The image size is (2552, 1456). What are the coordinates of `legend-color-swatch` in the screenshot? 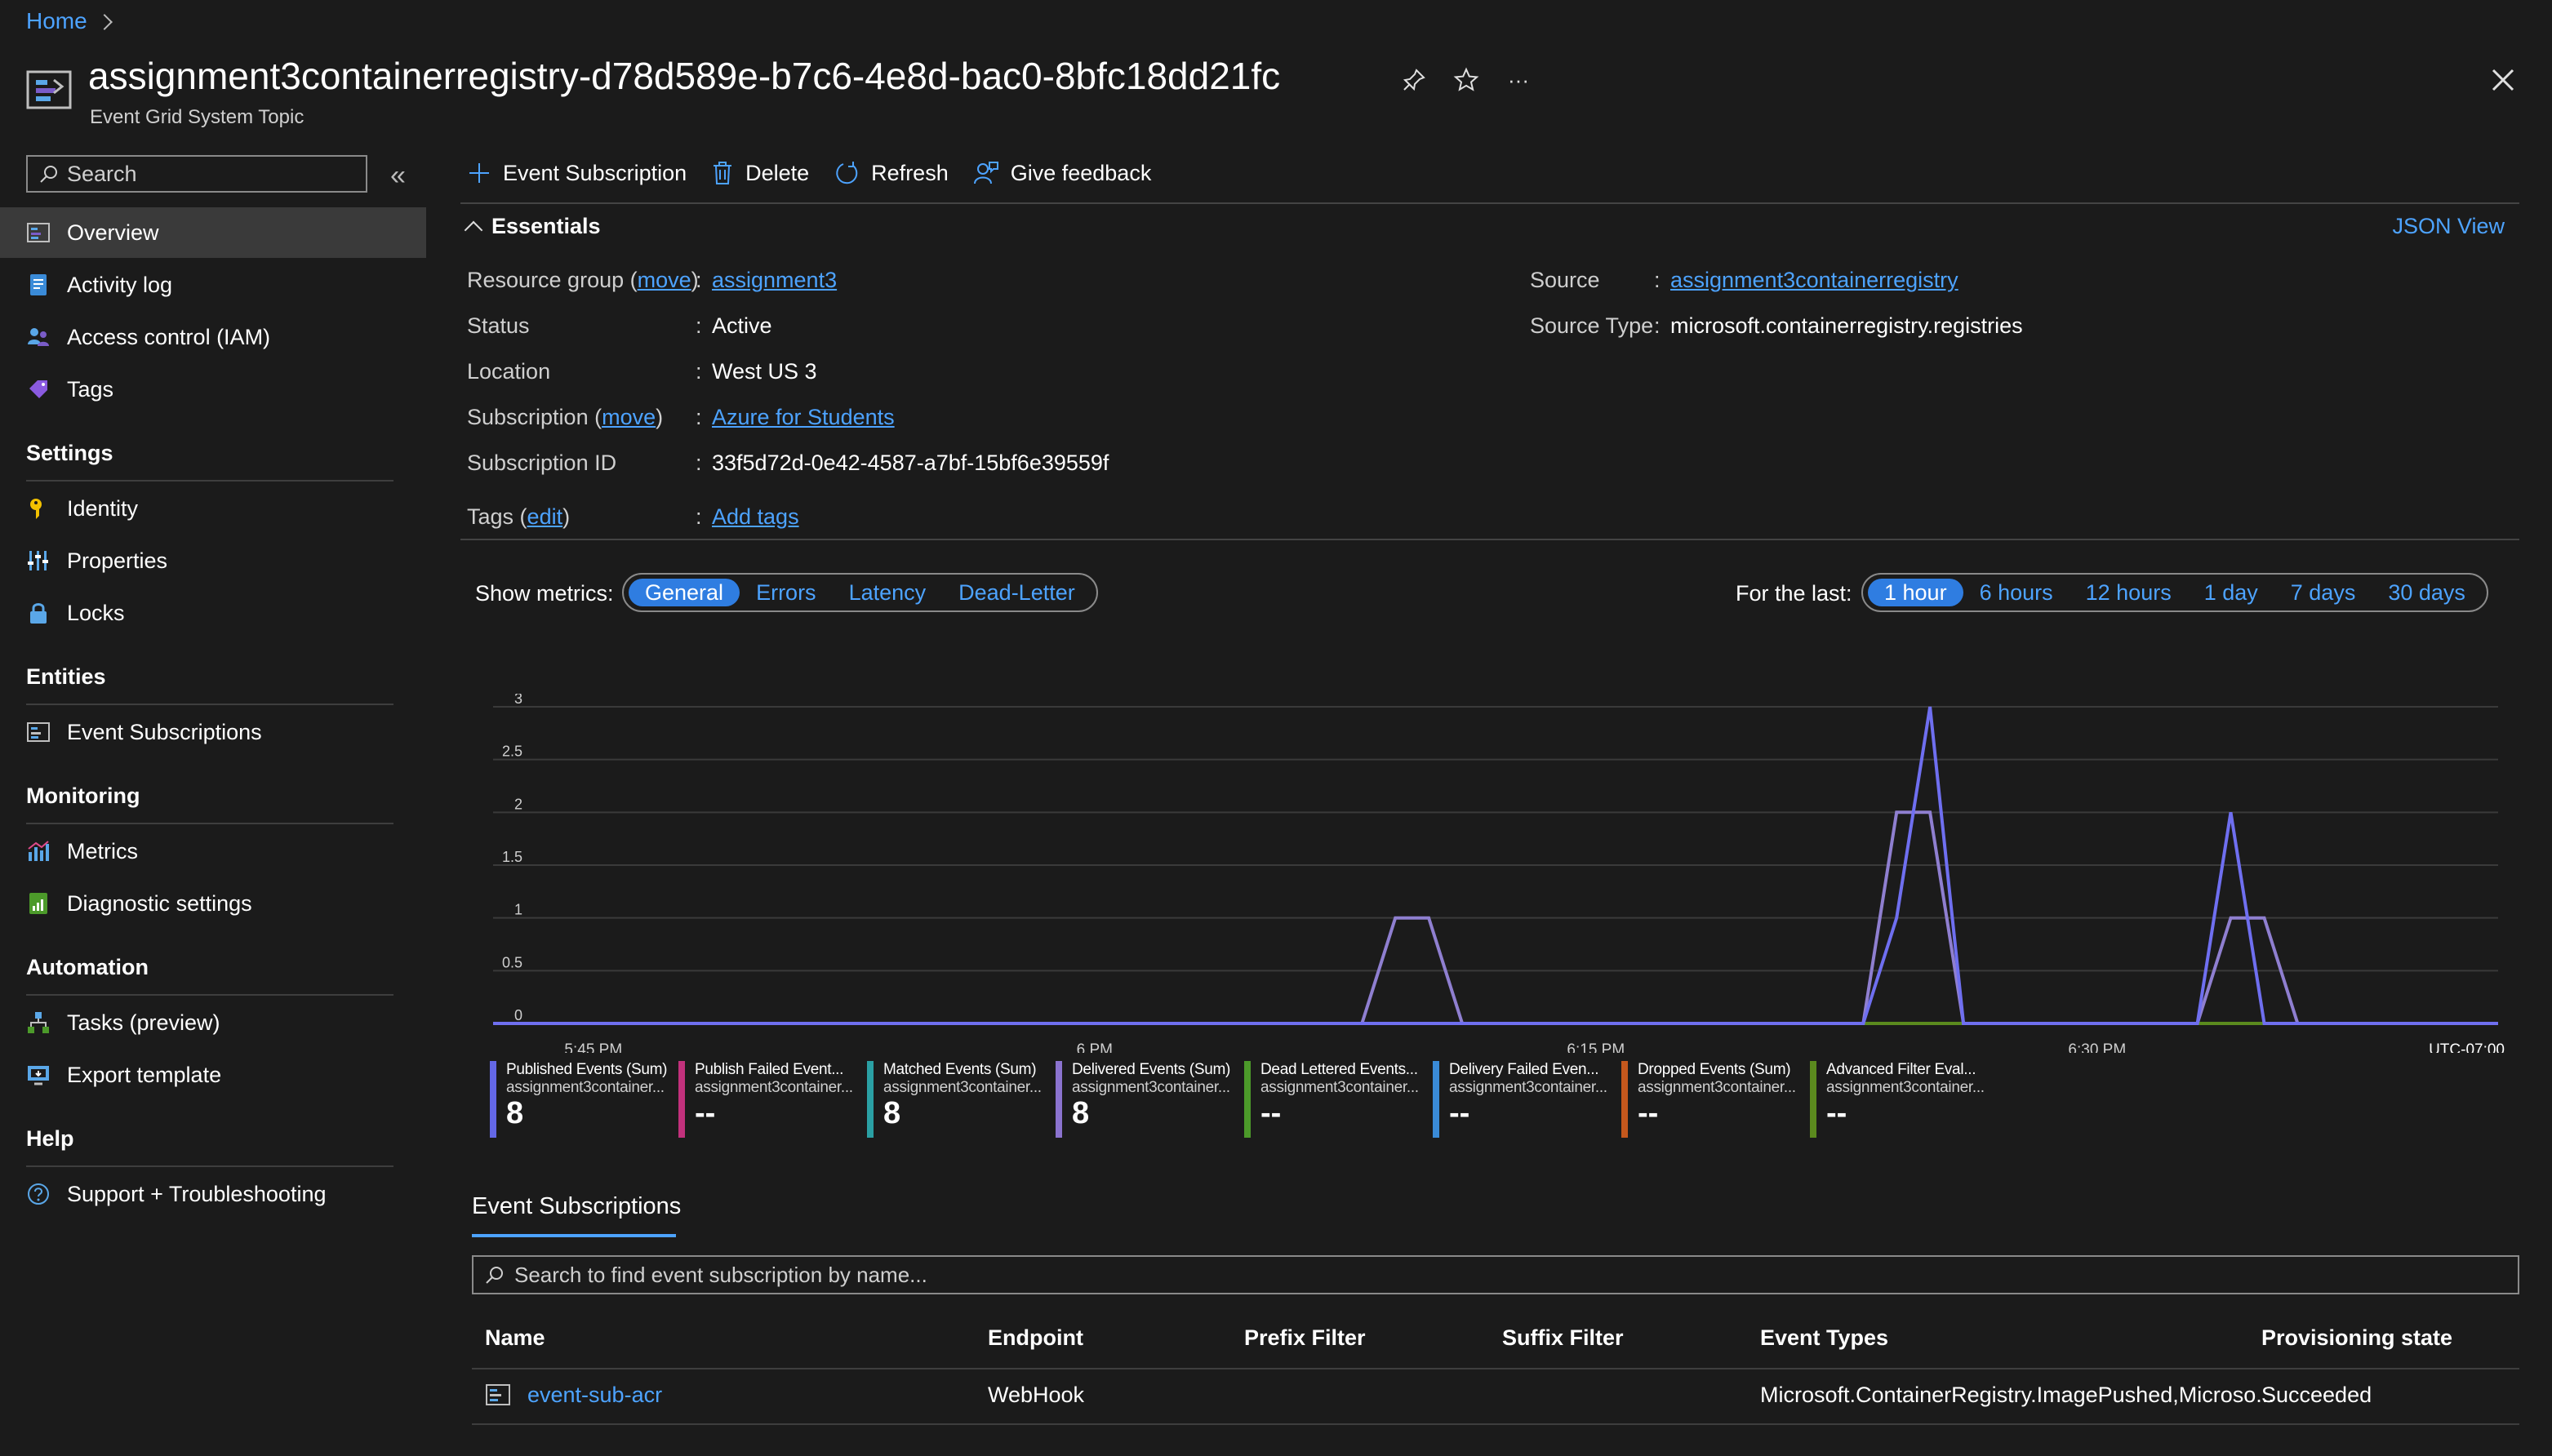 It's located at (1248, 1100).